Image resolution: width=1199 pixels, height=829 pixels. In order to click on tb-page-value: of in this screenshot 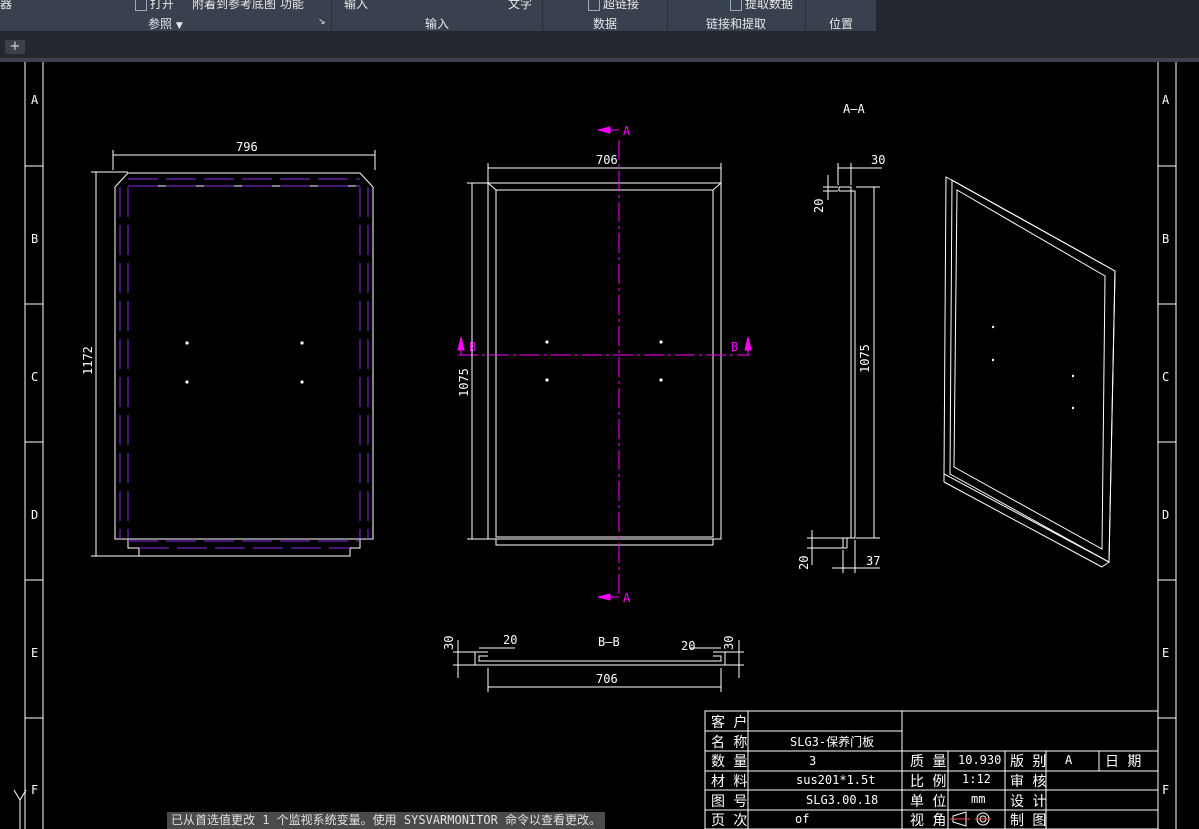, I will do `click(802, 819)`.